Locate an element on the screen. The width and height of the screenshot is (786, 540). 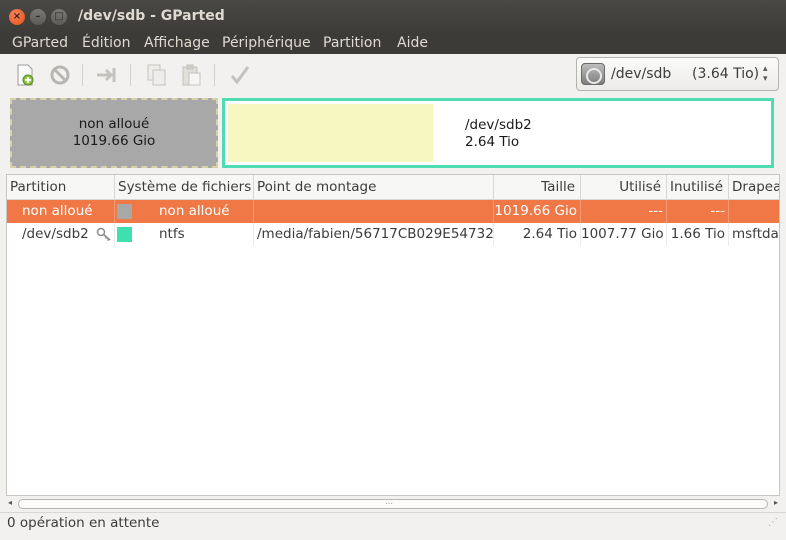
graph-sdb2-text: /dev/sdb2 2.64 Tio is located at coordinates (498, 134).